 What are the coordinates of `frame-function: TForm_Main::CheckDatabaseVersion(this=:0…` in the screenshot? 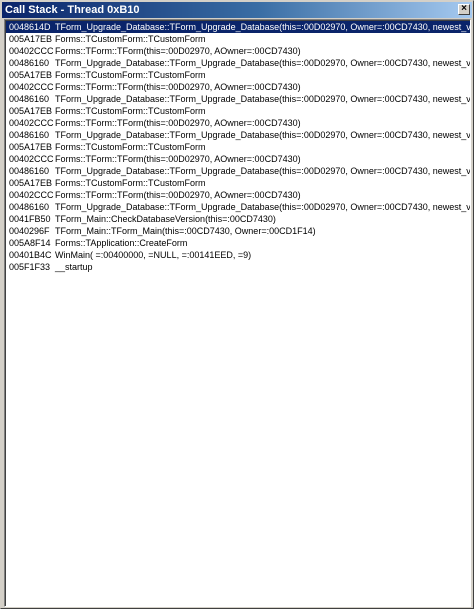 It's located at (165, 219).